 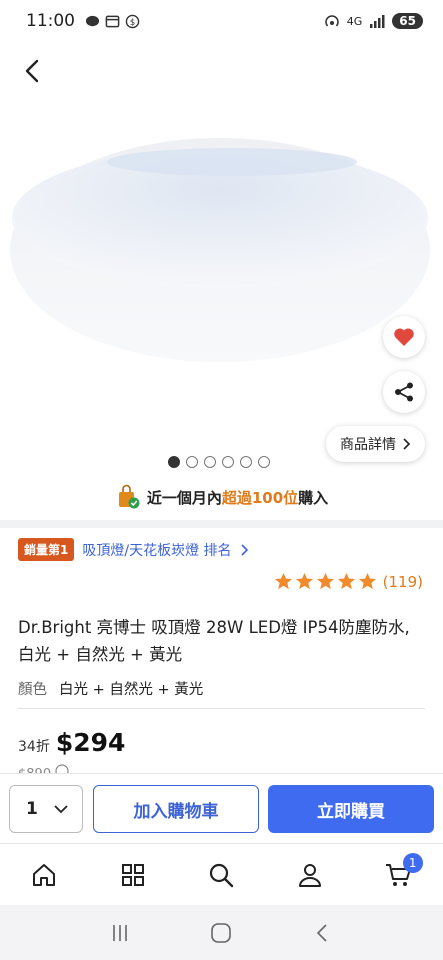 I want to click on rank-category-link: 吸頂燈/天花板崁燈 排名, so click(x=156, y=550).